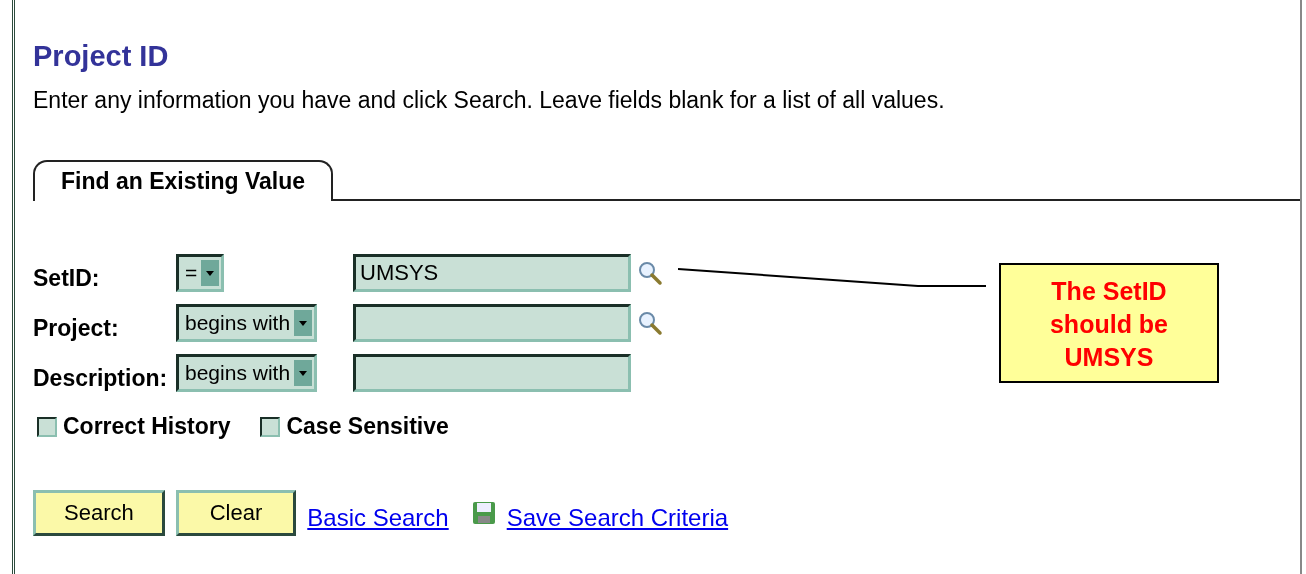 The width and height of the screenshot is (1306, 574). What do you see at coordinates (99, 513) in the screenshot?
I see `search-button: Search` at bounding box center [99, 513].